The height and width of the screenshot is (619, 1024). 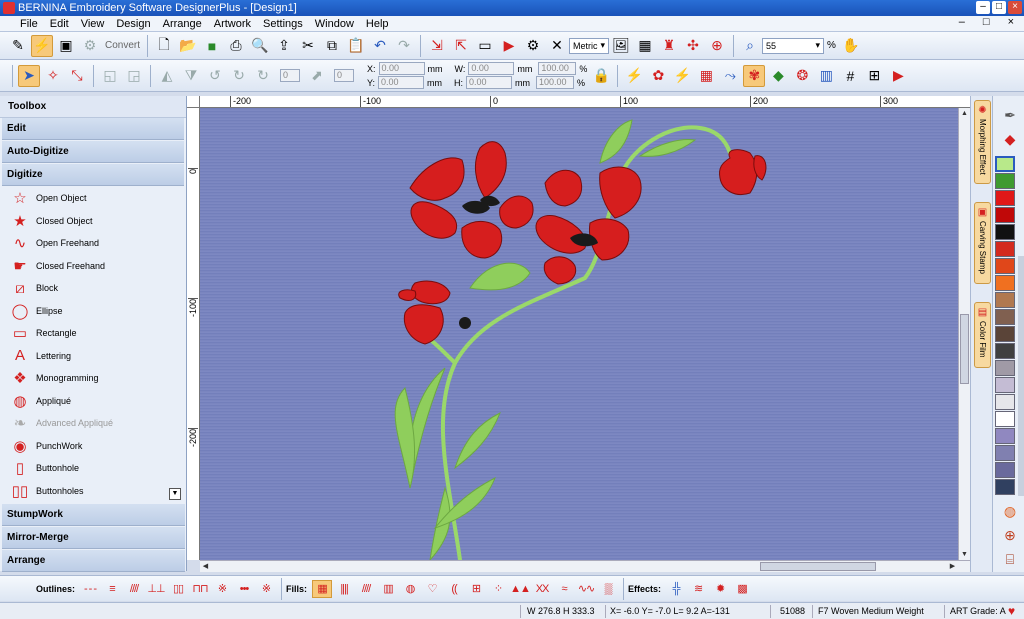 I want to click on tool-monogramming: ❖ Monogramming, so click(x=93, y=378).